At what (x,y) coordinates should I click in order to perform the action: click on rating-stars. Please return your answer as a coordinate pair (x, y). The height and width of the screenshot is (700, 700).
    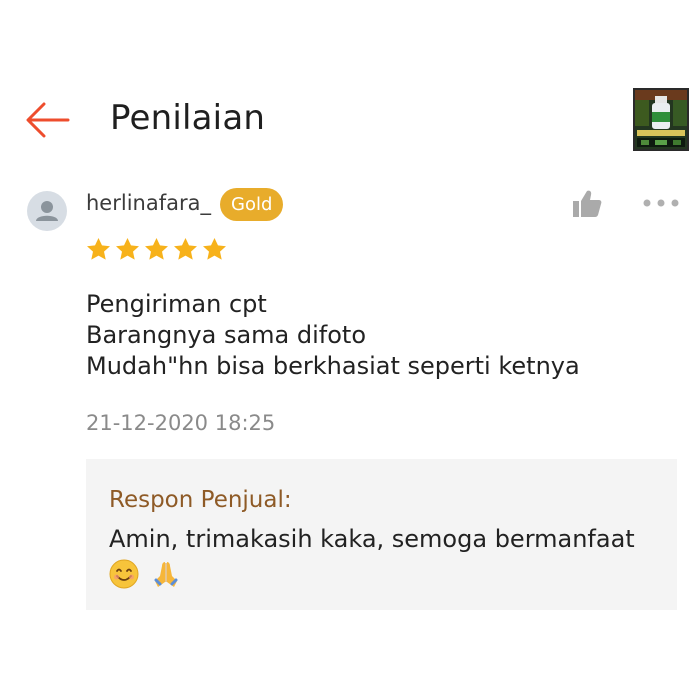
    Looking at the image, I should click on (156, 250).